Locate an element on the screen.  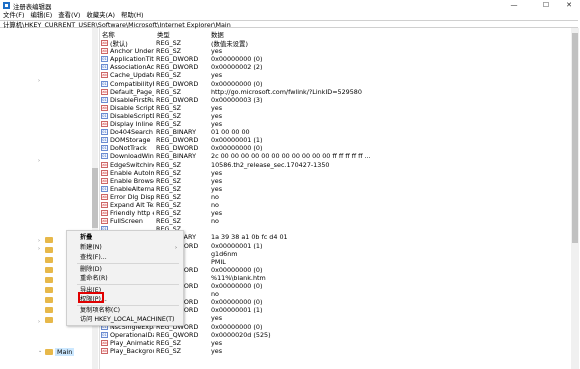
value-data: 01 00 00 00 is located at coordinates (230, 132).